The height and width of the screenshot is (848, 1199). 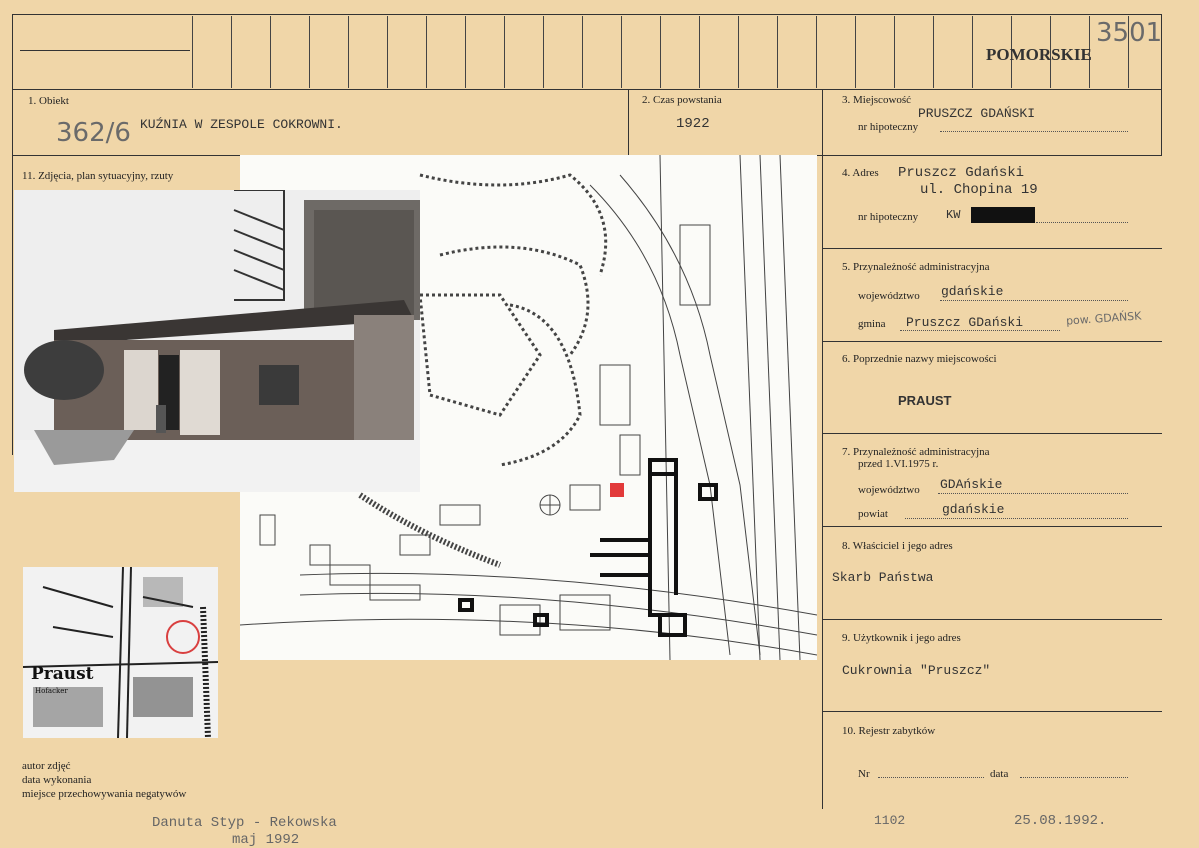 I want to click on map-town-sub: Hofacker, so click(x=51, y=691).